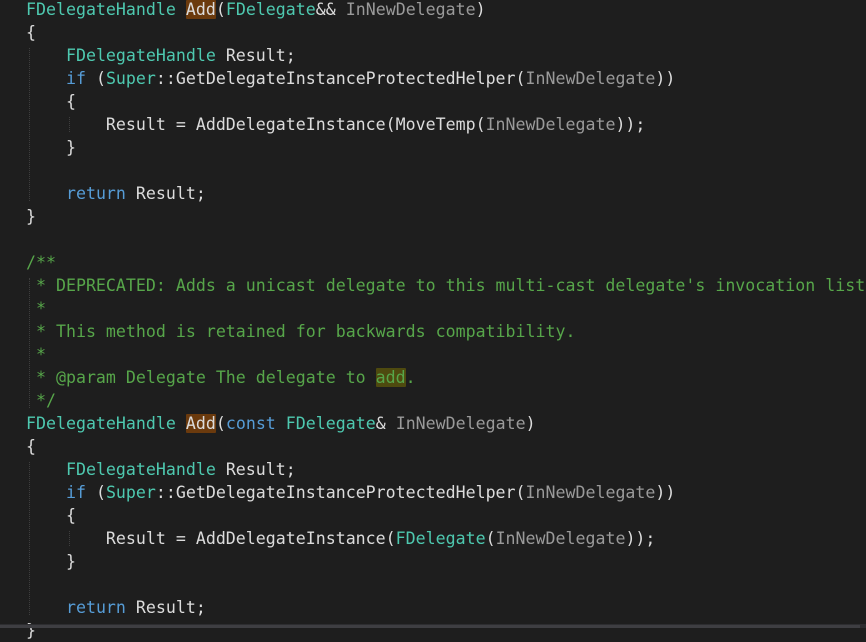 This screenshot has height=642, width=866. I want to click on code-line: * @param Delegate The delegate to add., so click(221, 377).